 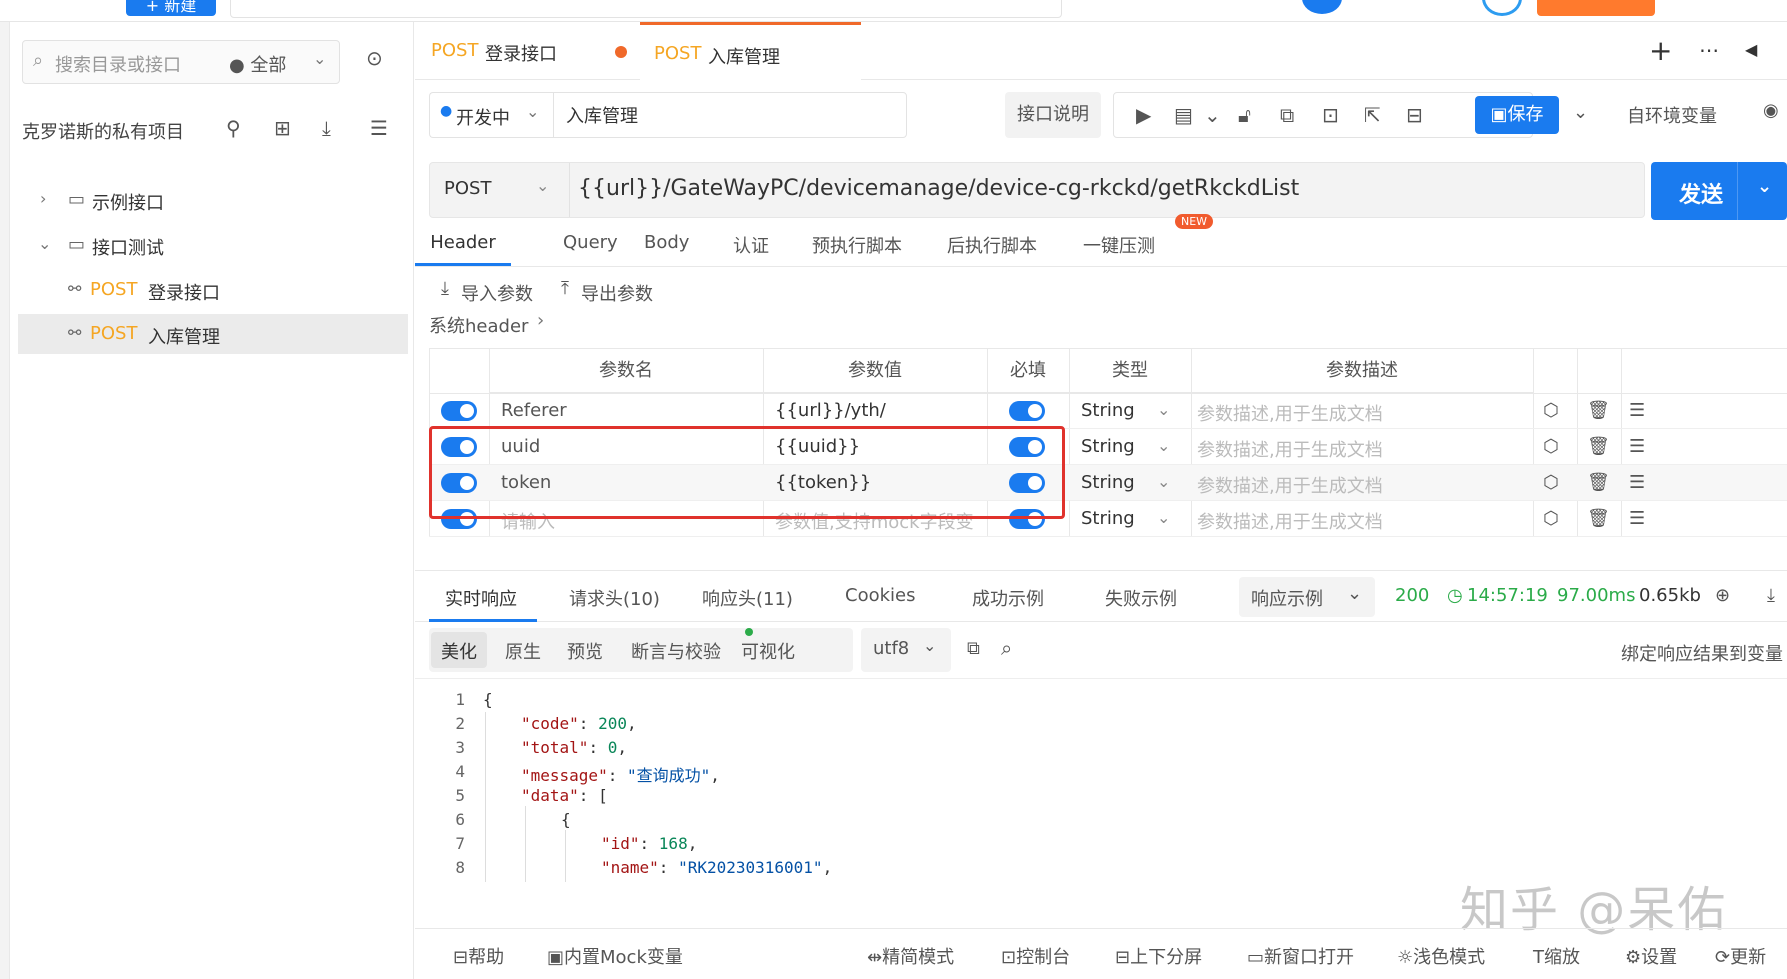 I want to click on help-button: ⊟帮助, so click(x=478, y=956).